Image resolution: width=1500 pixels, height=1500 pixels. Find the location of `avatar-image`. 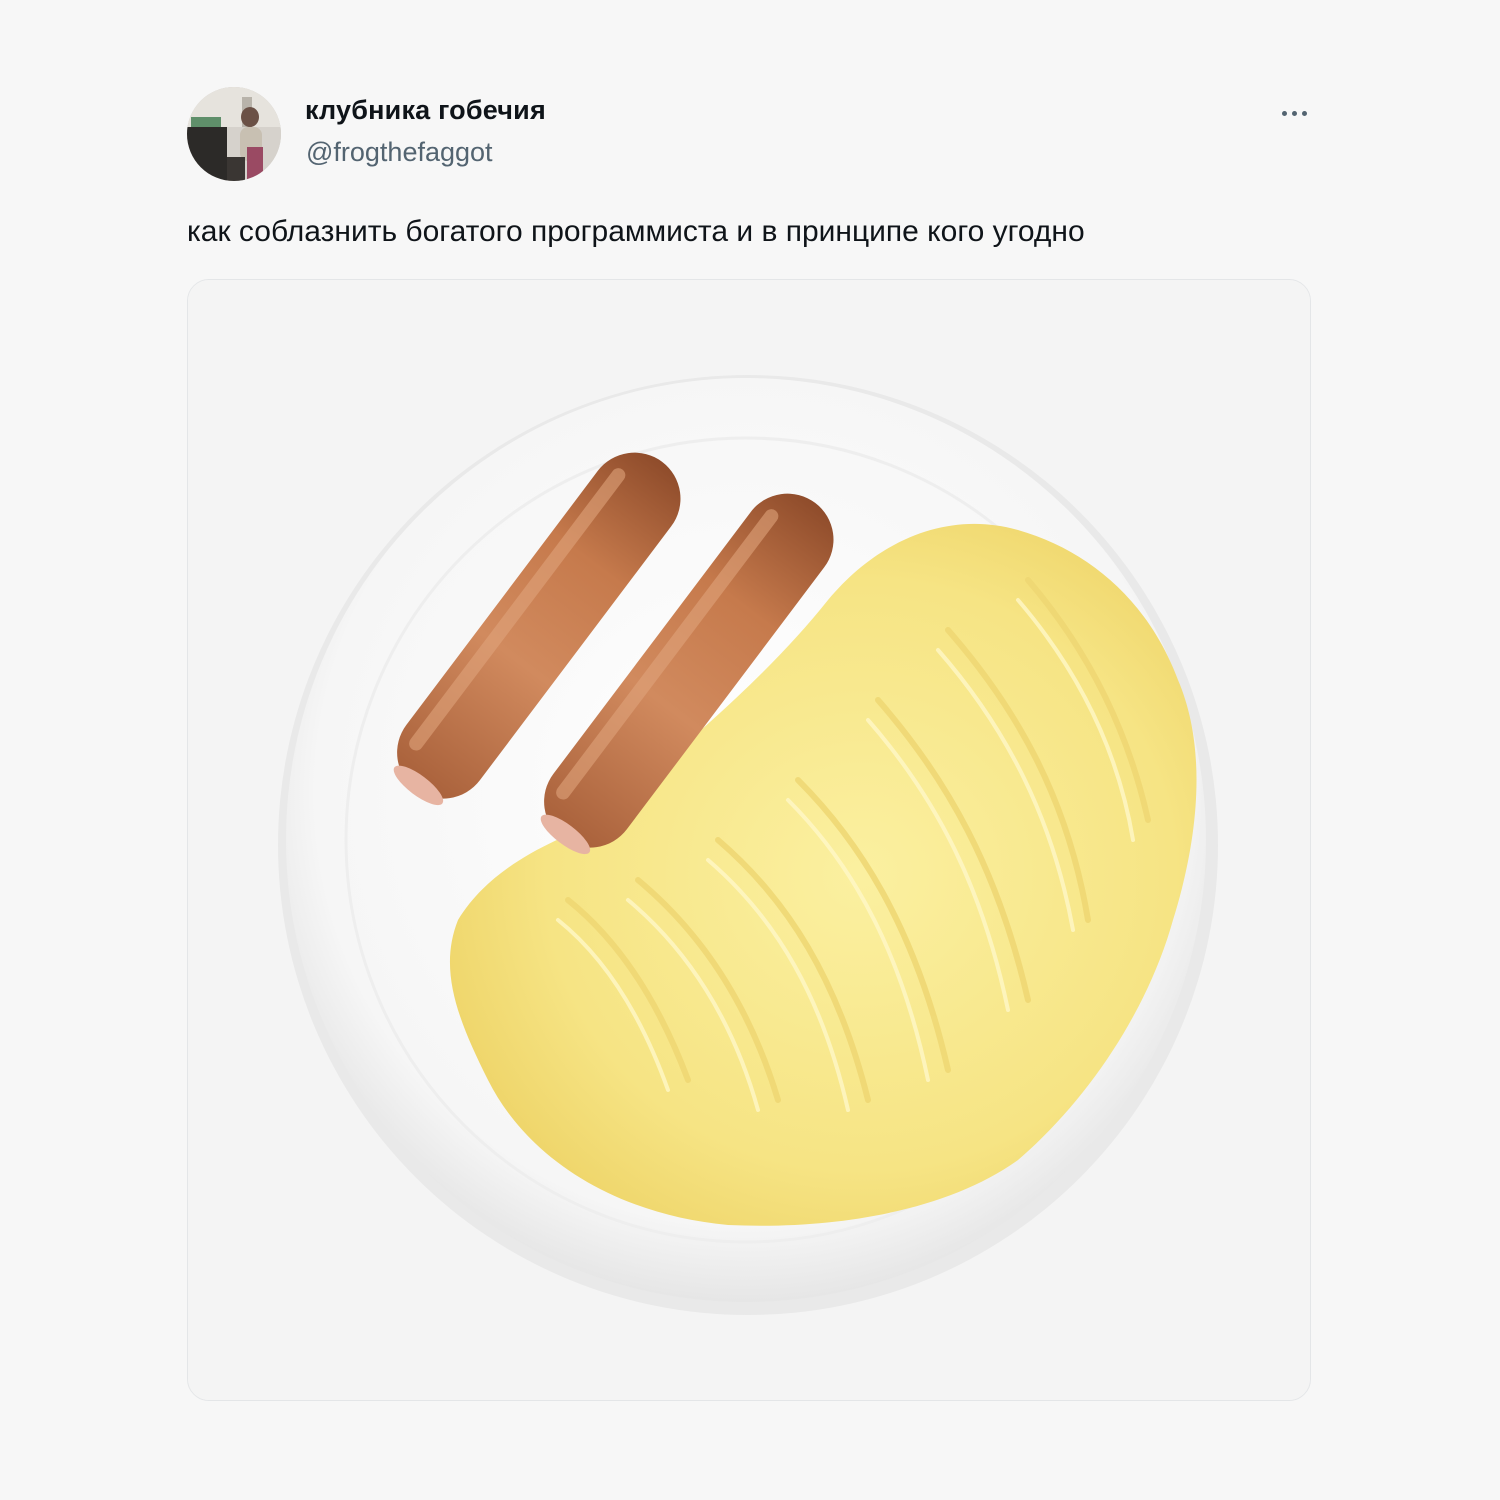

avatar-image is located at coordinates (234, 134).